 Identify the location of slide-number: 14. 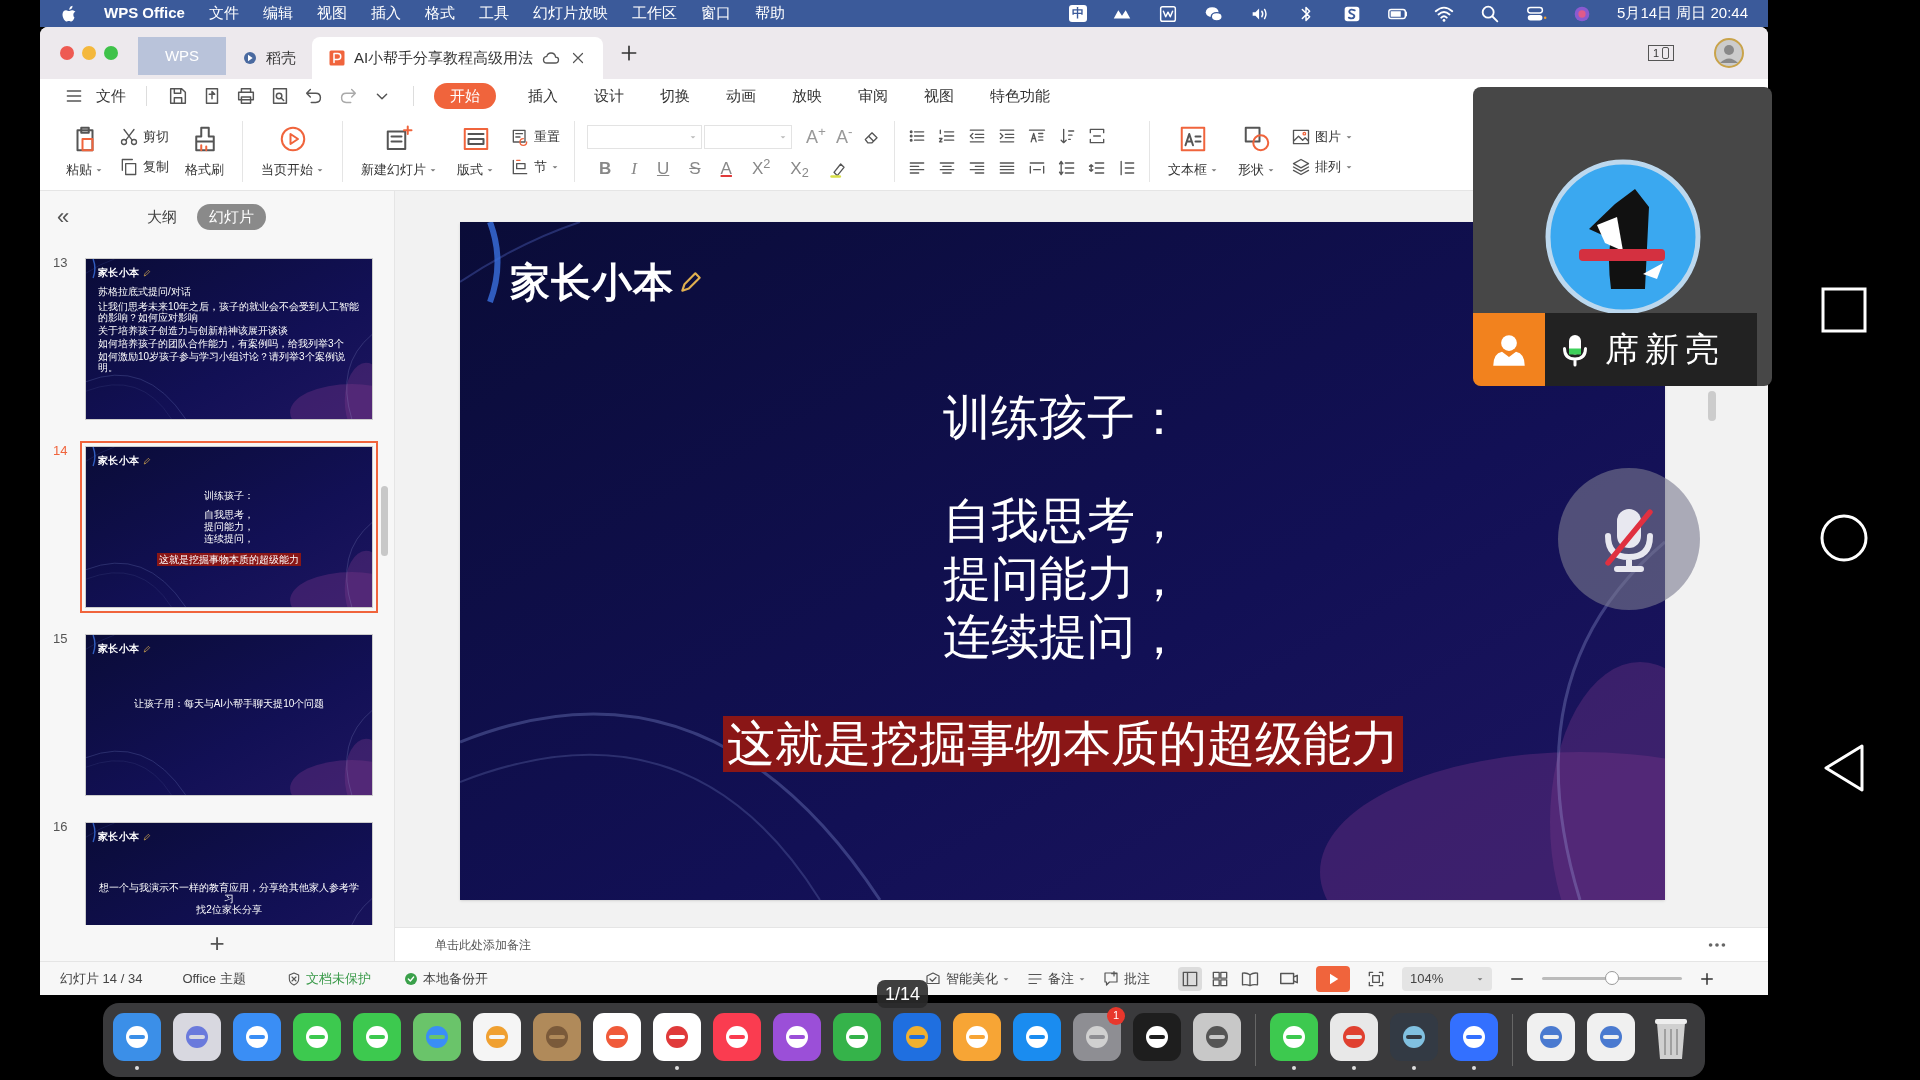
(60, 451).